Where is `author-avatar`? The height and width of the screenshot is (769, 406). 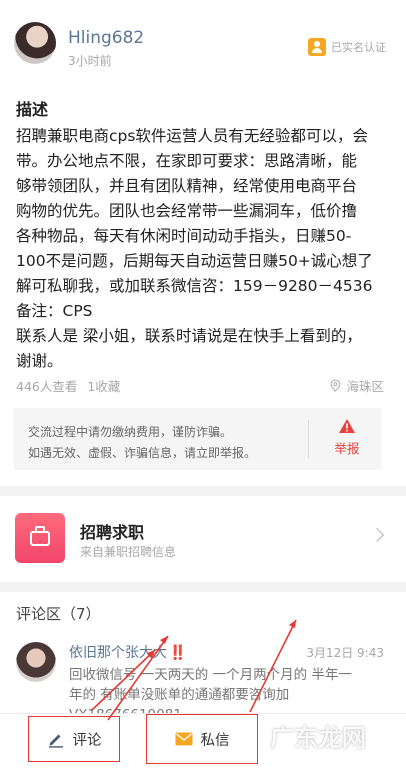 author-avatar is located at coordinates (35, 43).